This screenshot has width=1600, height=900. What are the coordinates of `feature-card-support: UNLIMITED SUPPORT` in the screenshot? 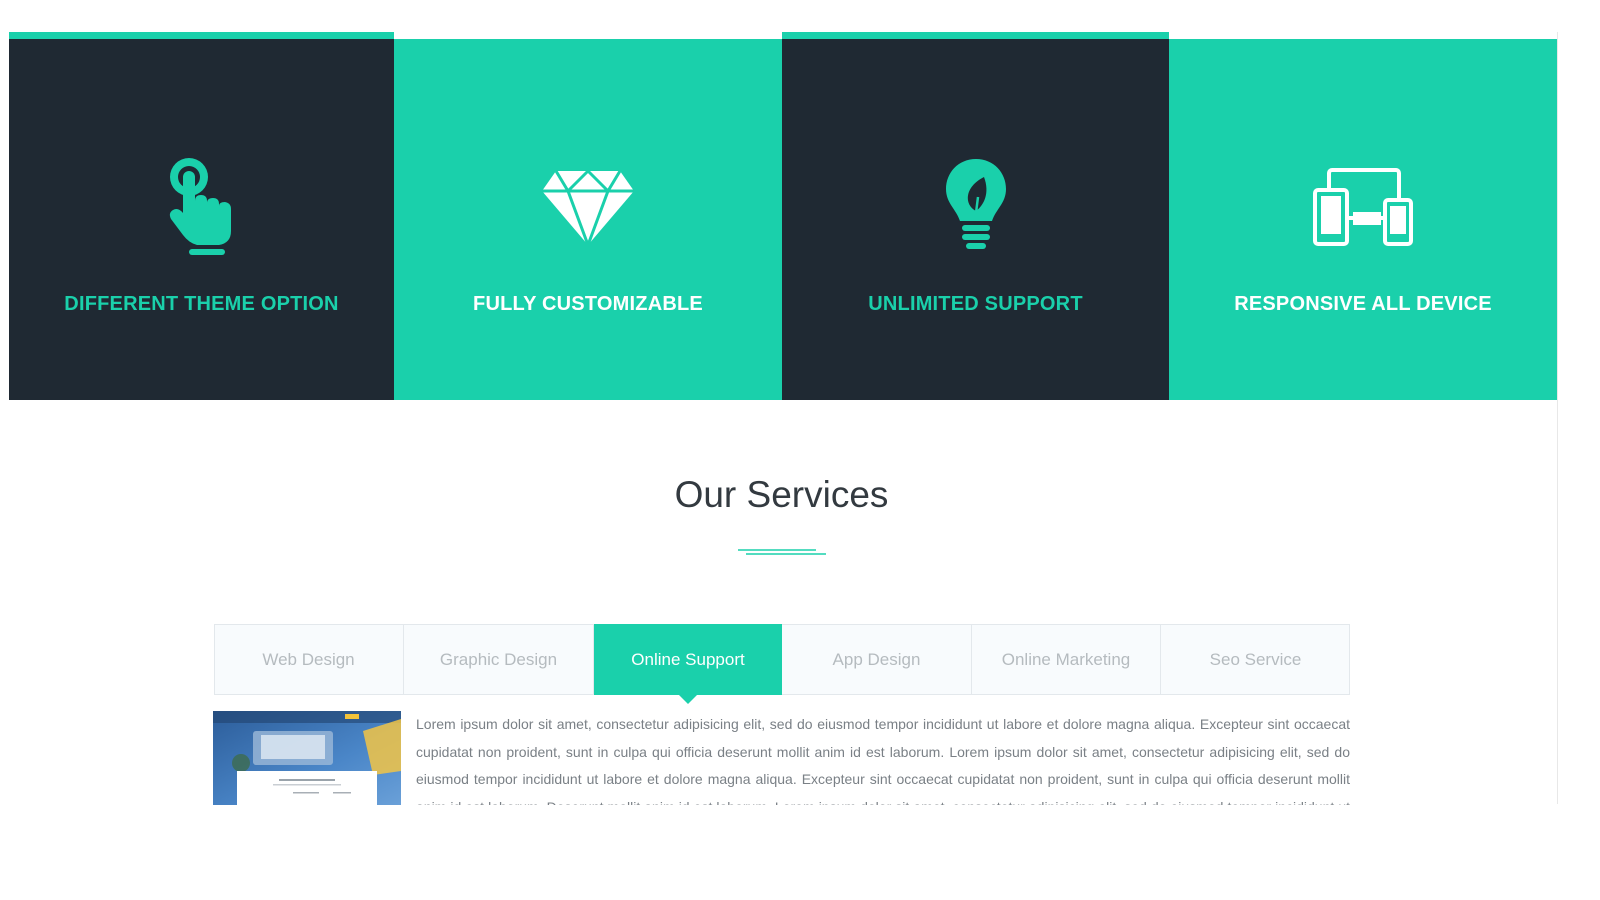 It's located at (975, 216).